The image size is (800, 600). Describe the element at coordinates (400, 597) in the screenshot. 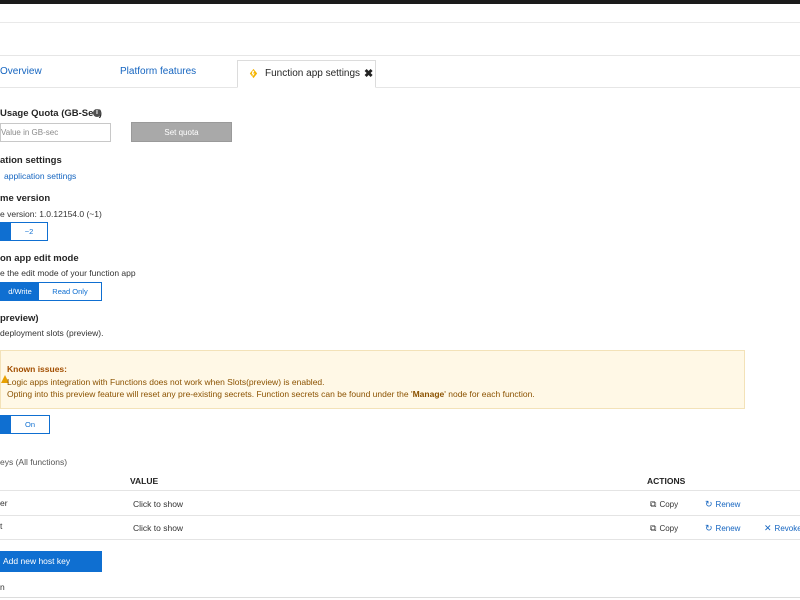

I see `bottom-divider` at that location.